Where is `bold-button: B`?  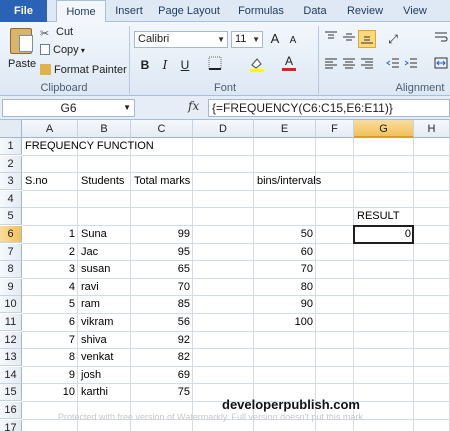
bold-button: B is located at coordinates (145, 65).